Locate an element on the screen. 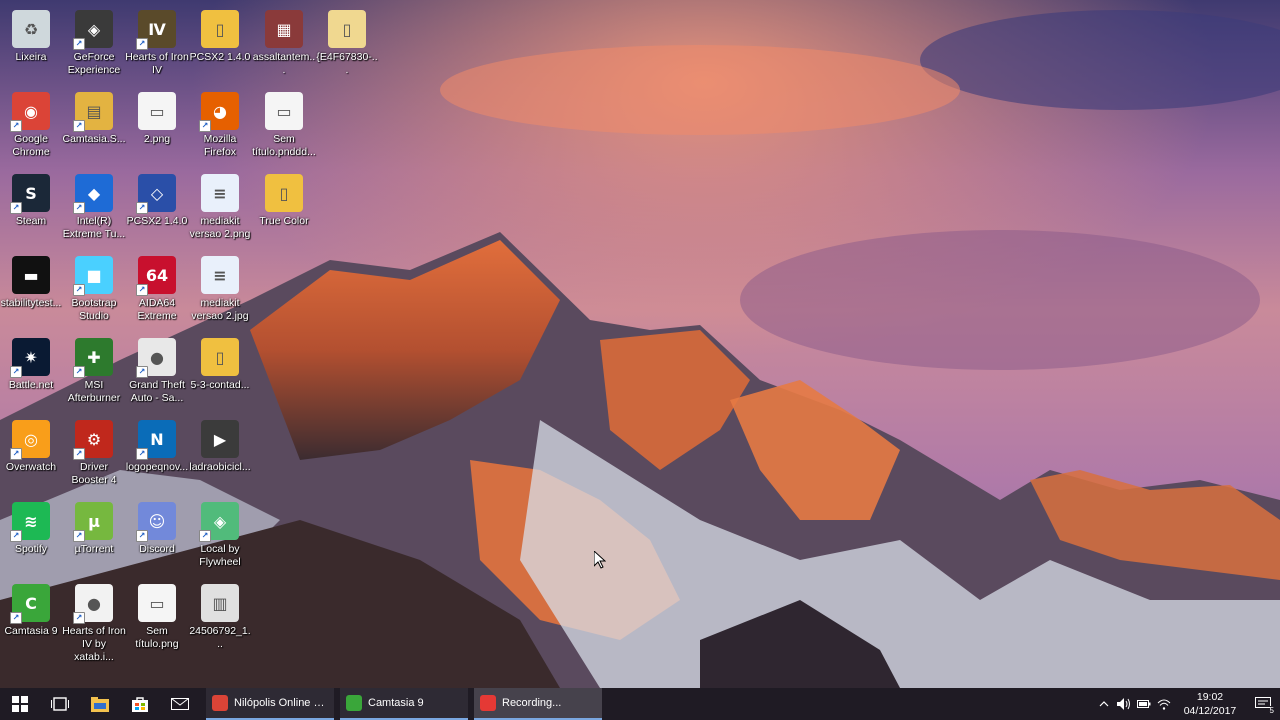 Image resolution: width=1280 pixels, height=720 pixels. desktop-icon-geforce: ◈ ↗ GeForce Experience is located at coordinates (94, 46).